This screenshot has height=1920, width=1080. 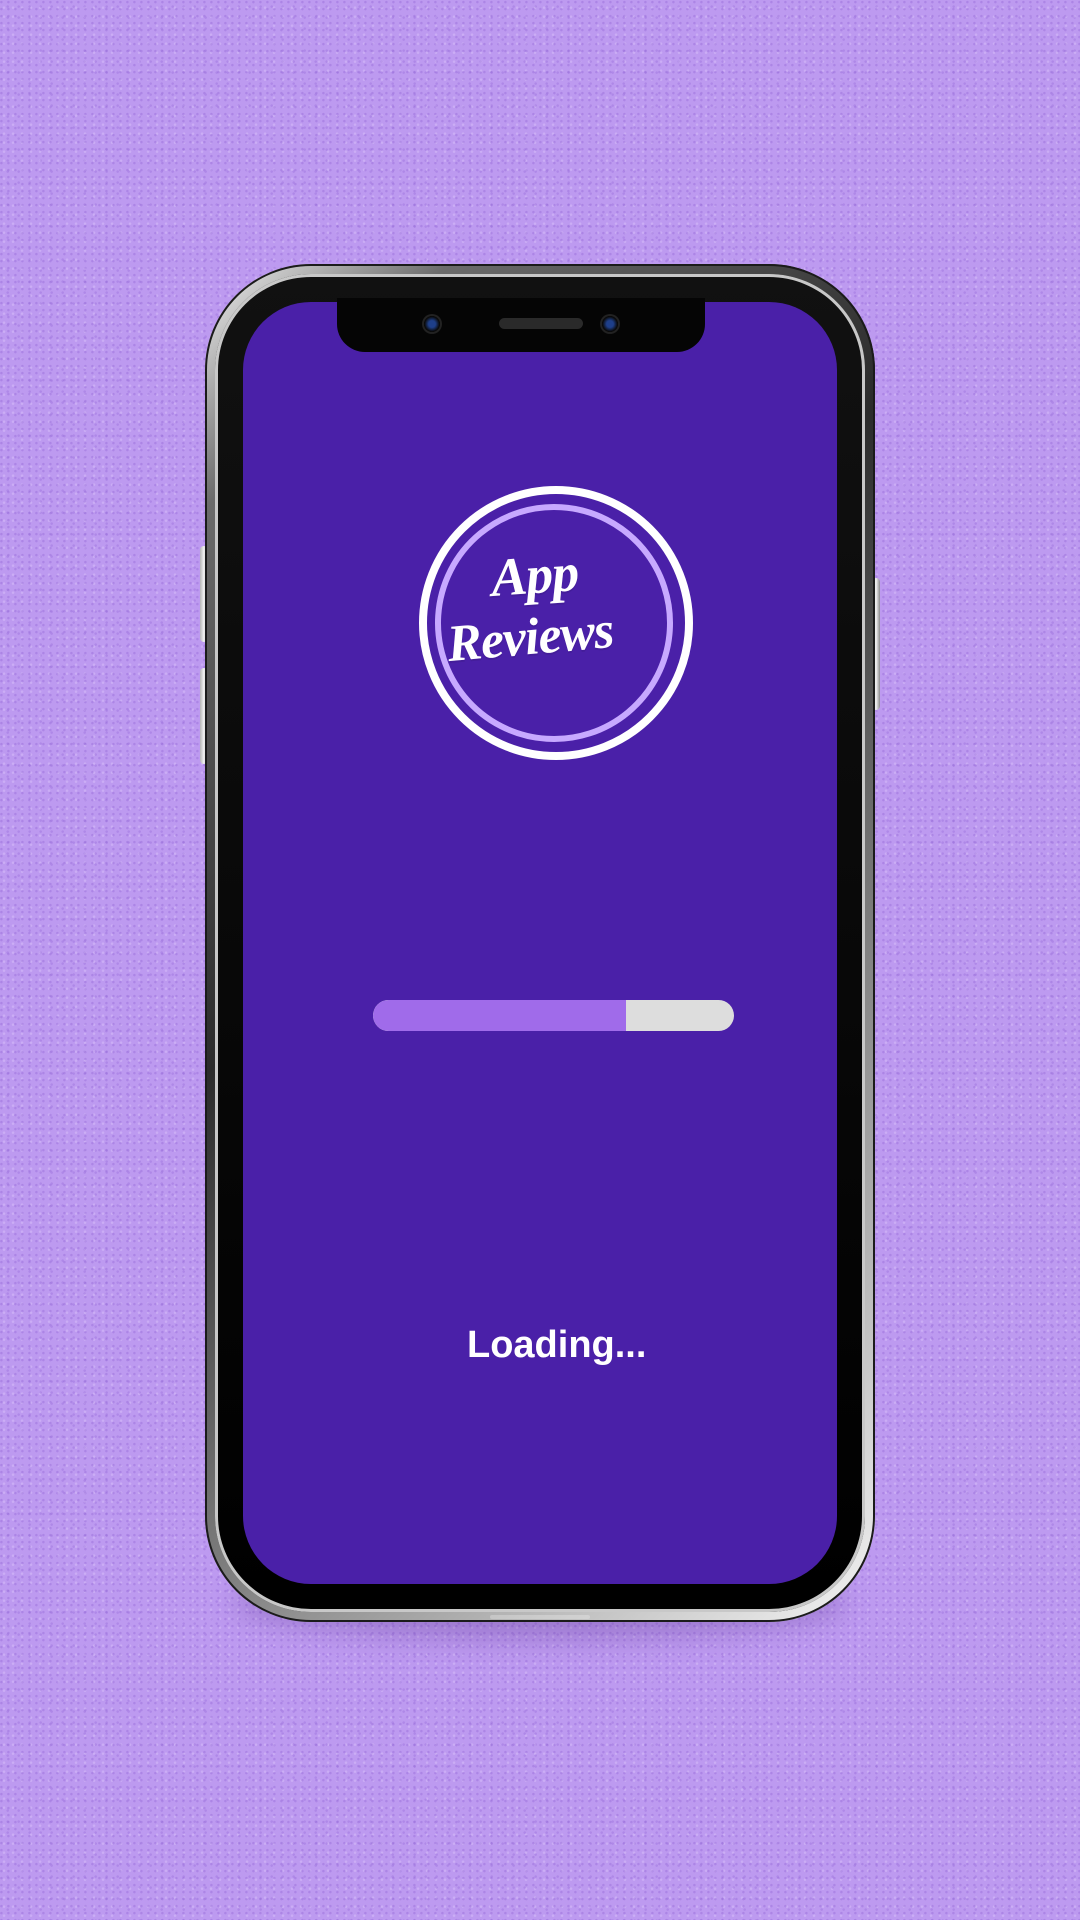 I want to click on home-indicator, so click(x=540, y=1617).